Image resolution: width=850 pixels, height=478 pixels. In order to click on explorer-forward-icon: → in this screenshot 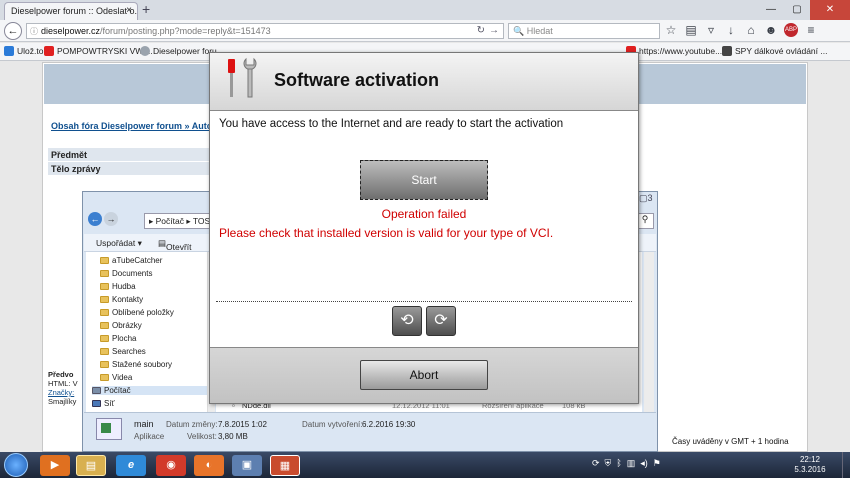, I will do `click(111, 219)`.